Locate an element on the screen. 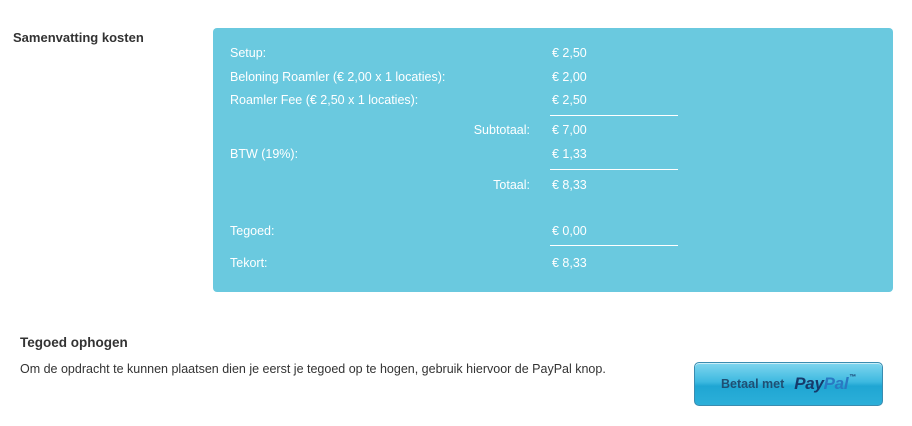 The height and width of the screenshot is (426, 912). total-divider is located at coordinates (614, 169).